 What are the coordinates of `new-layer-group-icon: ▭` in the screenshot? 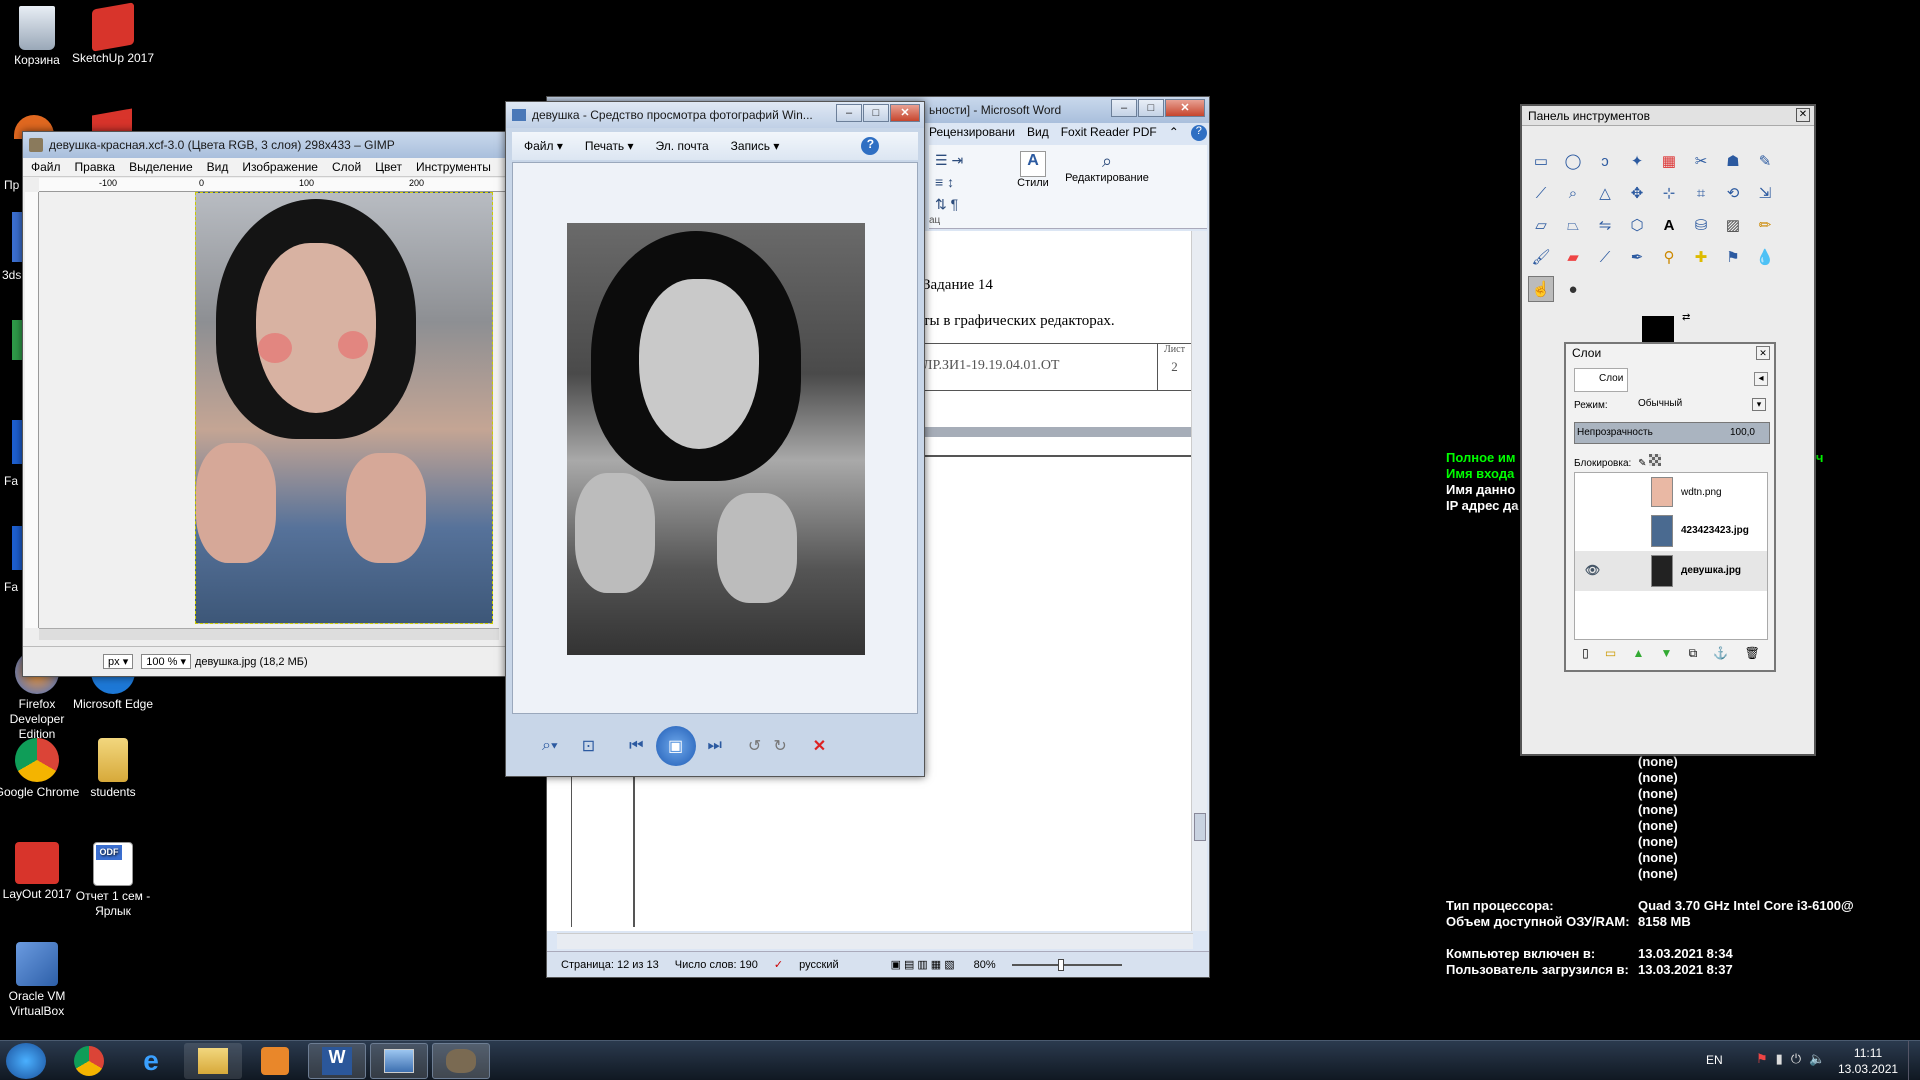 It's located at (1610, 653).